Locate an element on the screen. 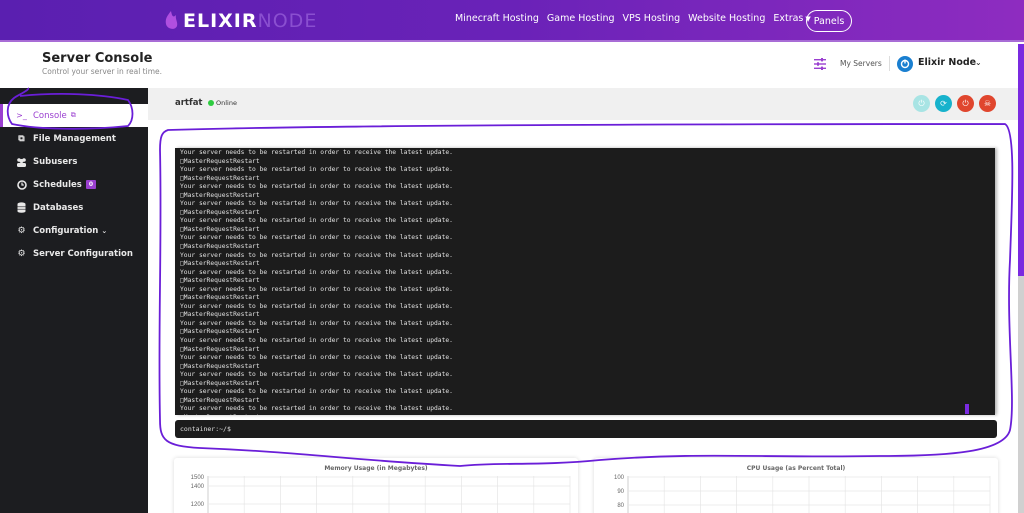 This screenshot has width=1024, height=513. y-tick-label: 1400 is located at coordinates (198, 487).